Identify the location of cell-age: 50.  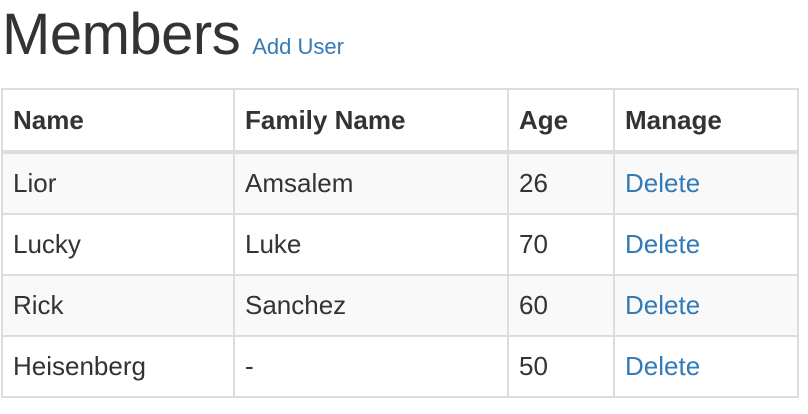
(561, 366).